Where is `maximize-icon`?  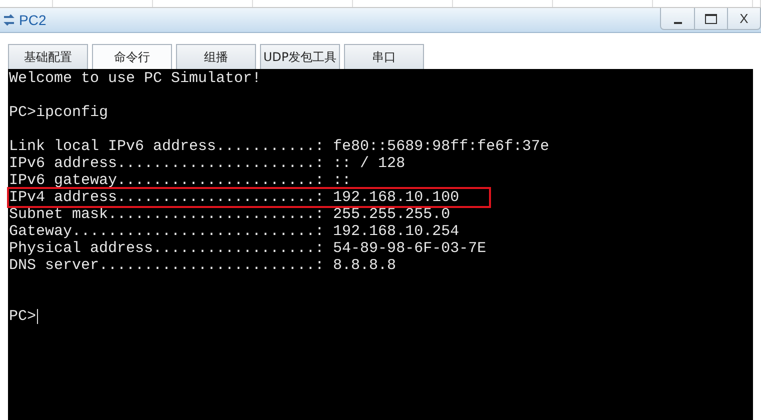
maximize-icon is located at coordinates (711, 19).